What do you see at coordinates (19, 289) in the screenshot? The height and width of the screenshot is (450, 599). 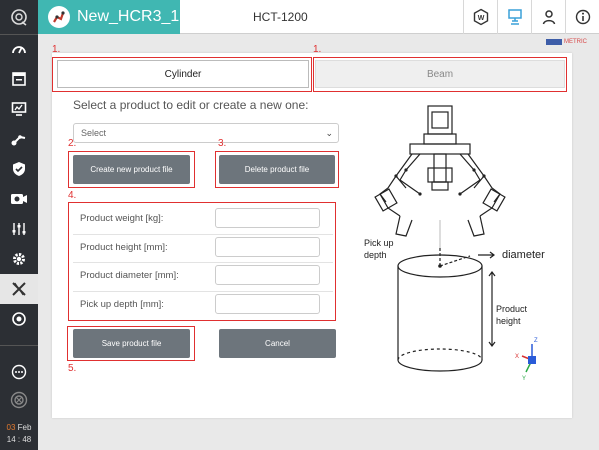 I see `extension-icon` at bounding box center [19, 289].